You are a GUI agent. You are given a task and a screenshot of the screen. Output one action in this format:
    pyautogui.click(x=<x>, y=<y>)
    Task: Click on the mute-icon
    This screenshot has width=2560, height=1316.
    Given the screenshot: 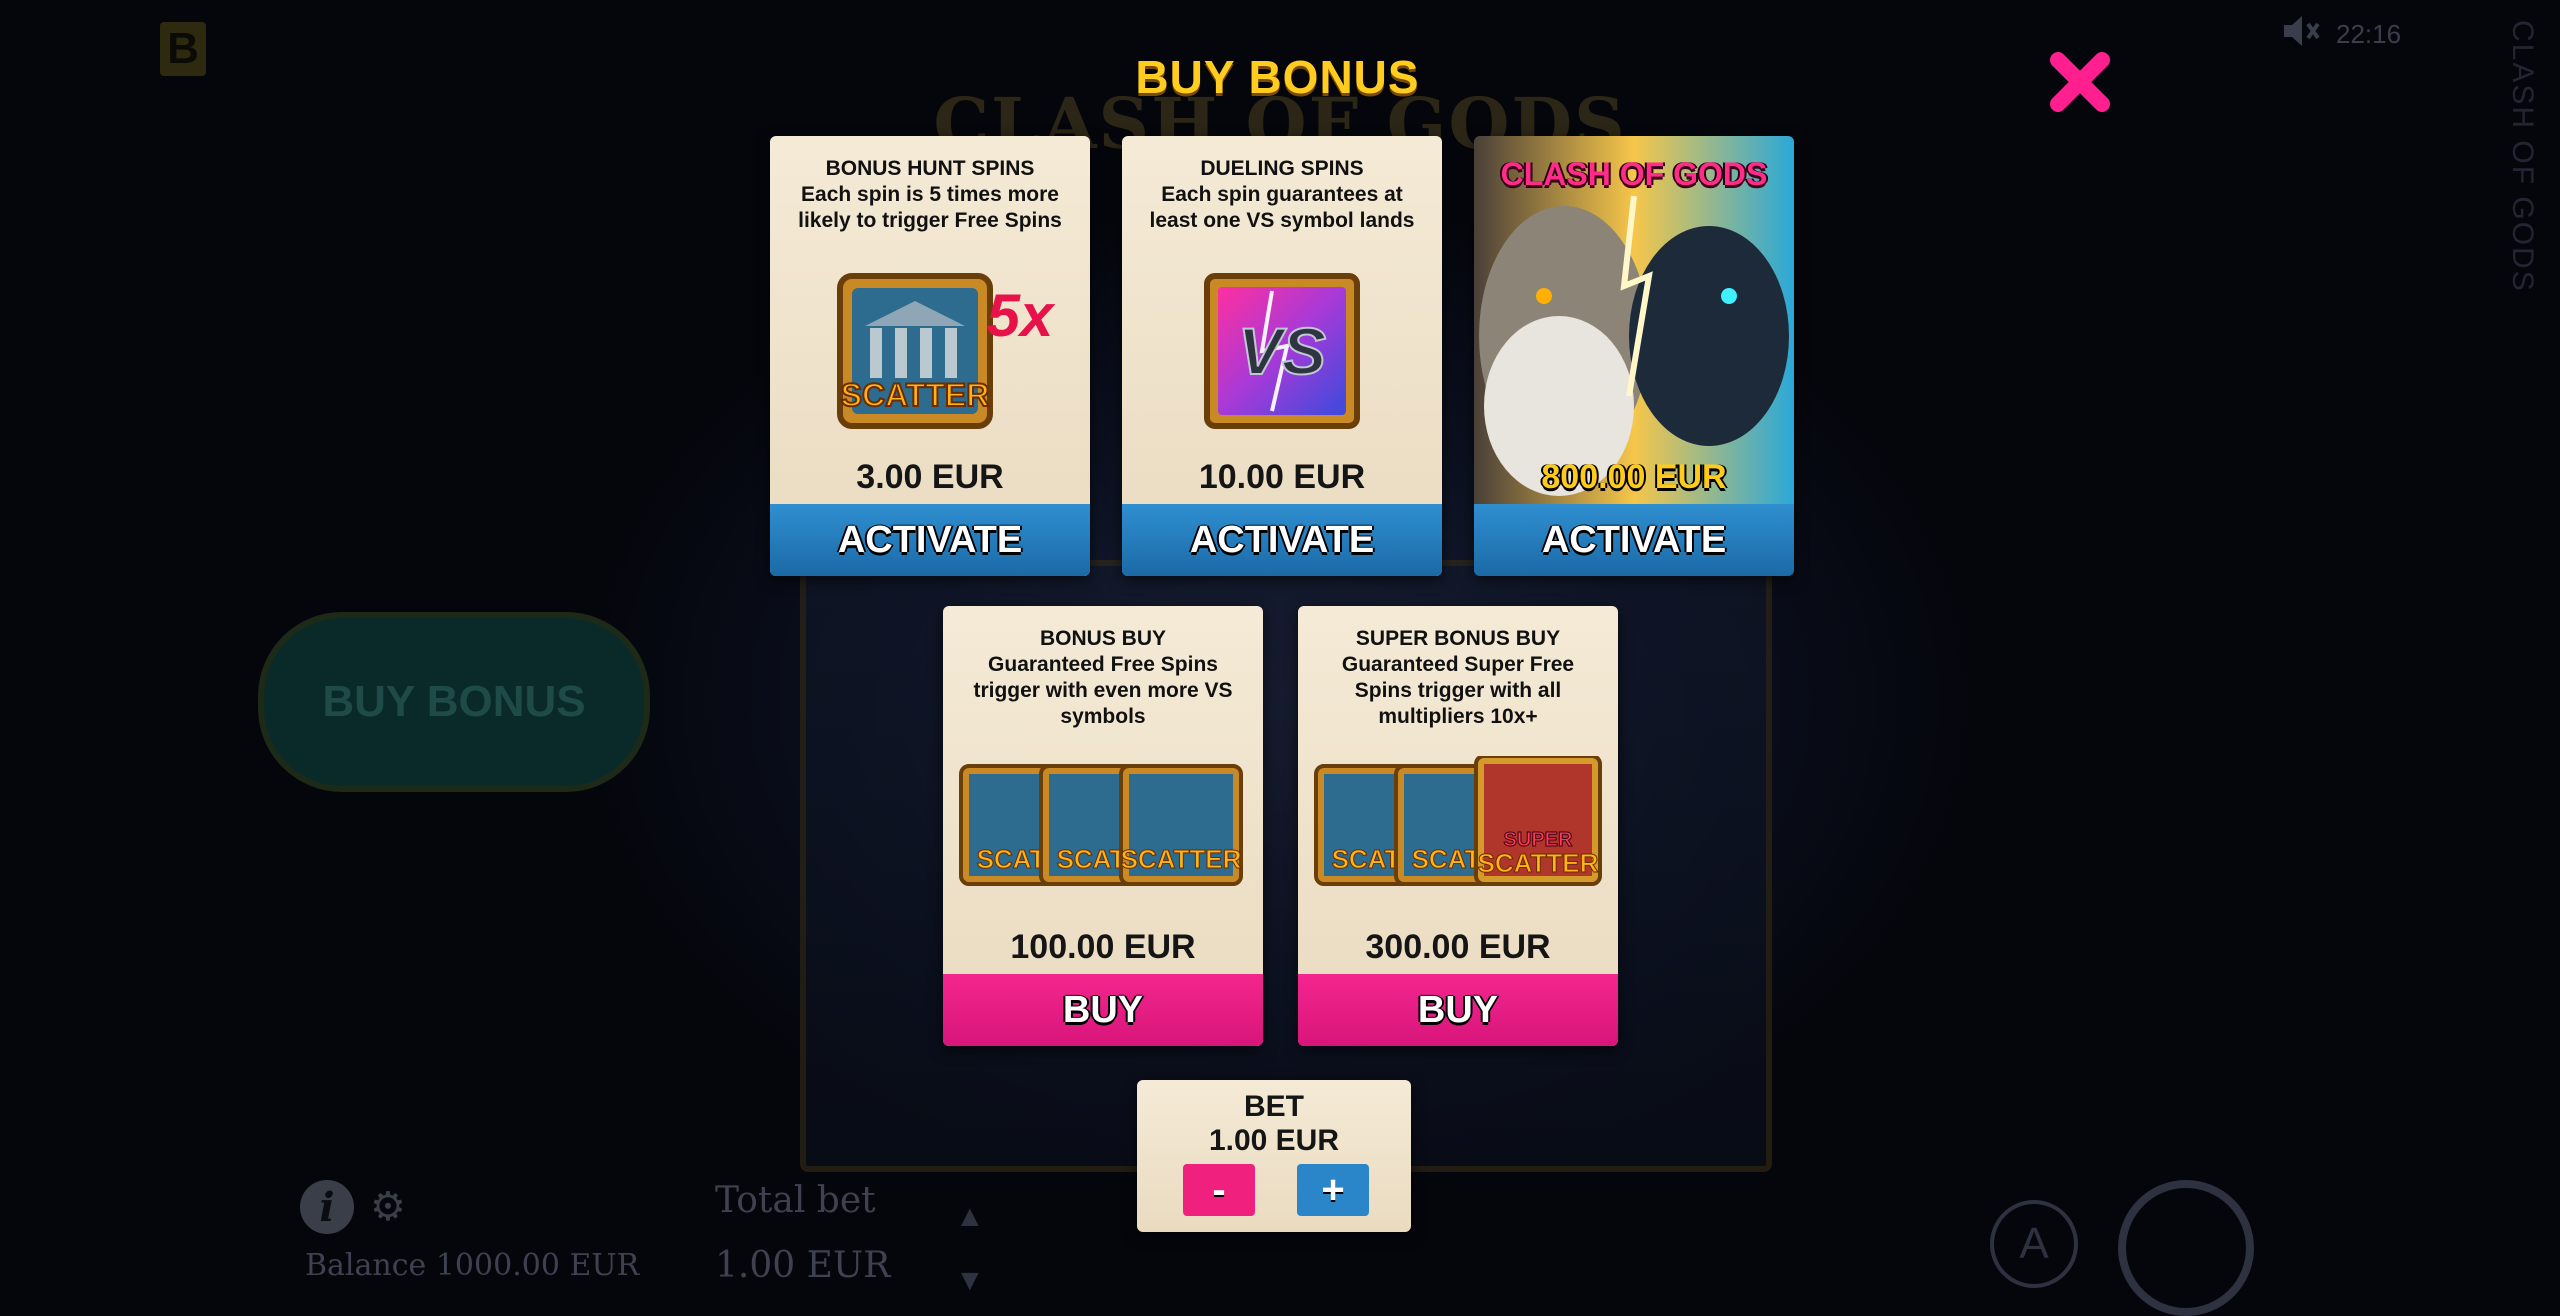 What is the action you would take?
    pyautogui.click(x=2302, y=34)
    